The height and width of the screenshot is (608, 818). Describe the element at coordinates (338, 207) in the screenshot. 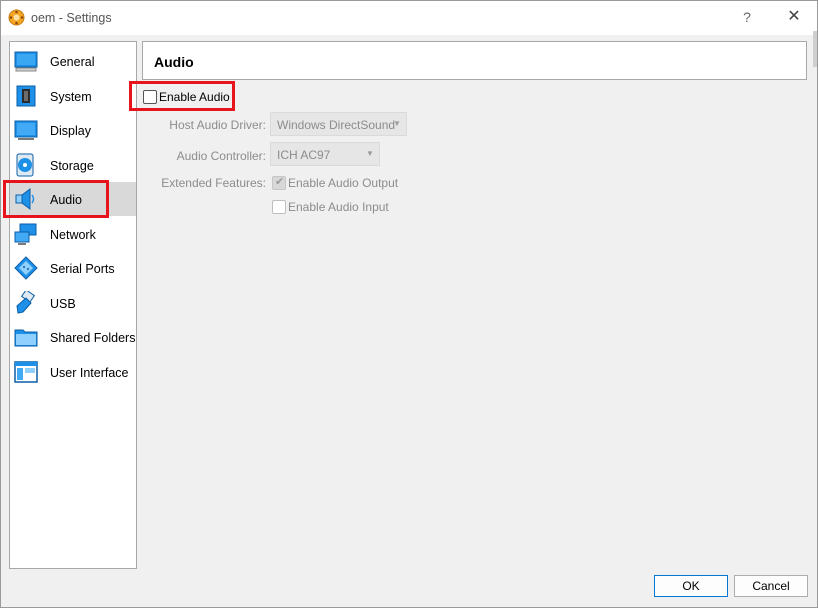

I see `enable-audio-input-label: Enable Audio Input` at that location.